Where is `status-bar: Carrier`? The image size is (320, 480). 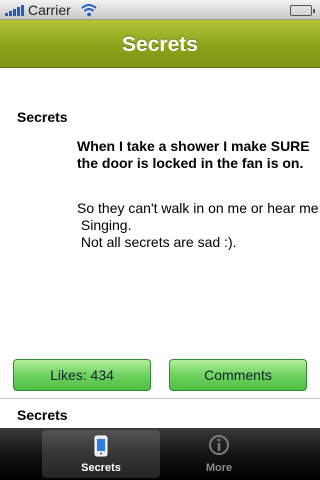
status-bar: Carrier is located at coordinates (160, 10).